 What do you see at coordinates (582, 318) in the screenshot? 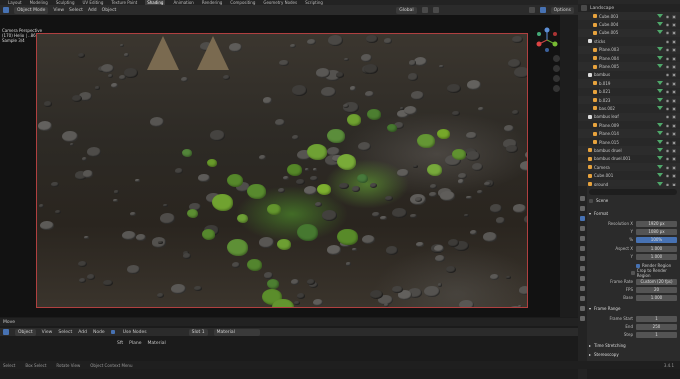
I see `material-tab-icon` at bounding box center [582, 318].